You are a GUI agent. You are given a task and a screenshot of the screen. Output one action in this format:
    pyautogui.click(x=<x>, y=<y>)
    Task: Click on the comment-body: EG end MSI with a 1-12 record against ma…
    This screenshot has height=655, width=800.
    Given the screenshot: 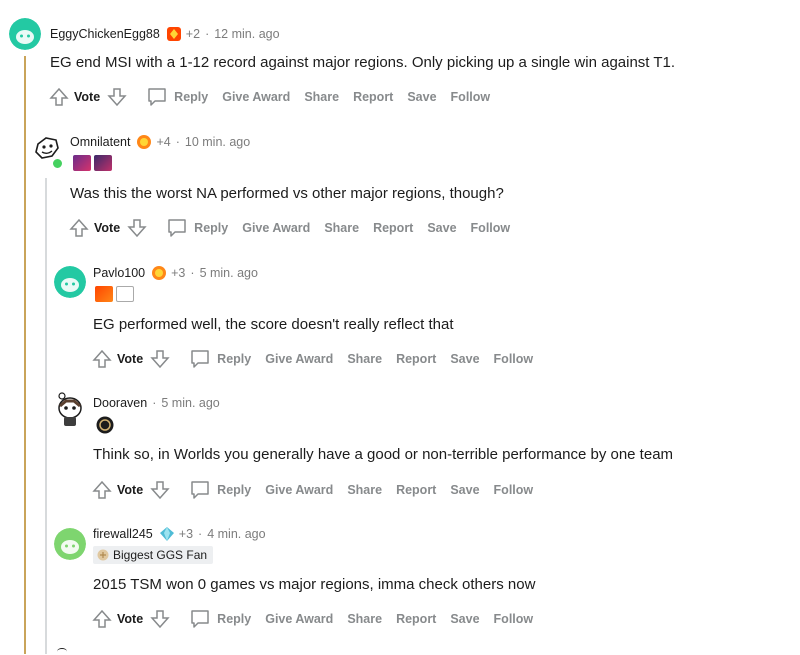 What is the action you would take?
    pyautogui.click(x=363, y=62)
    